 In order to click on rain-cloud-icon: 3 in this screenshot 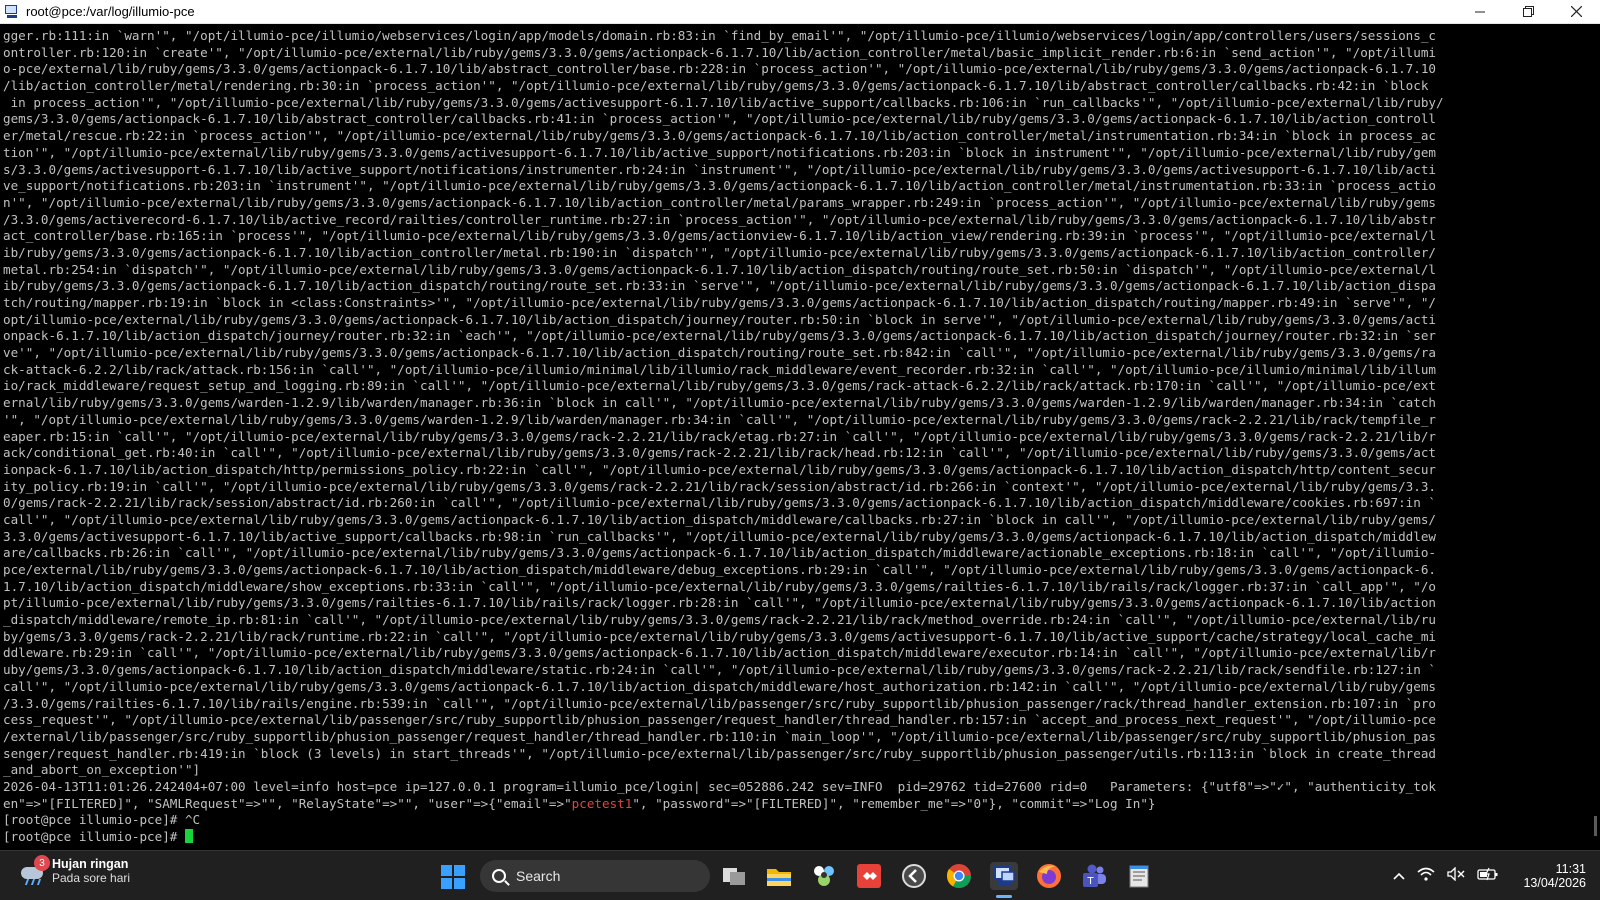, I will do `click(34, 870)`.